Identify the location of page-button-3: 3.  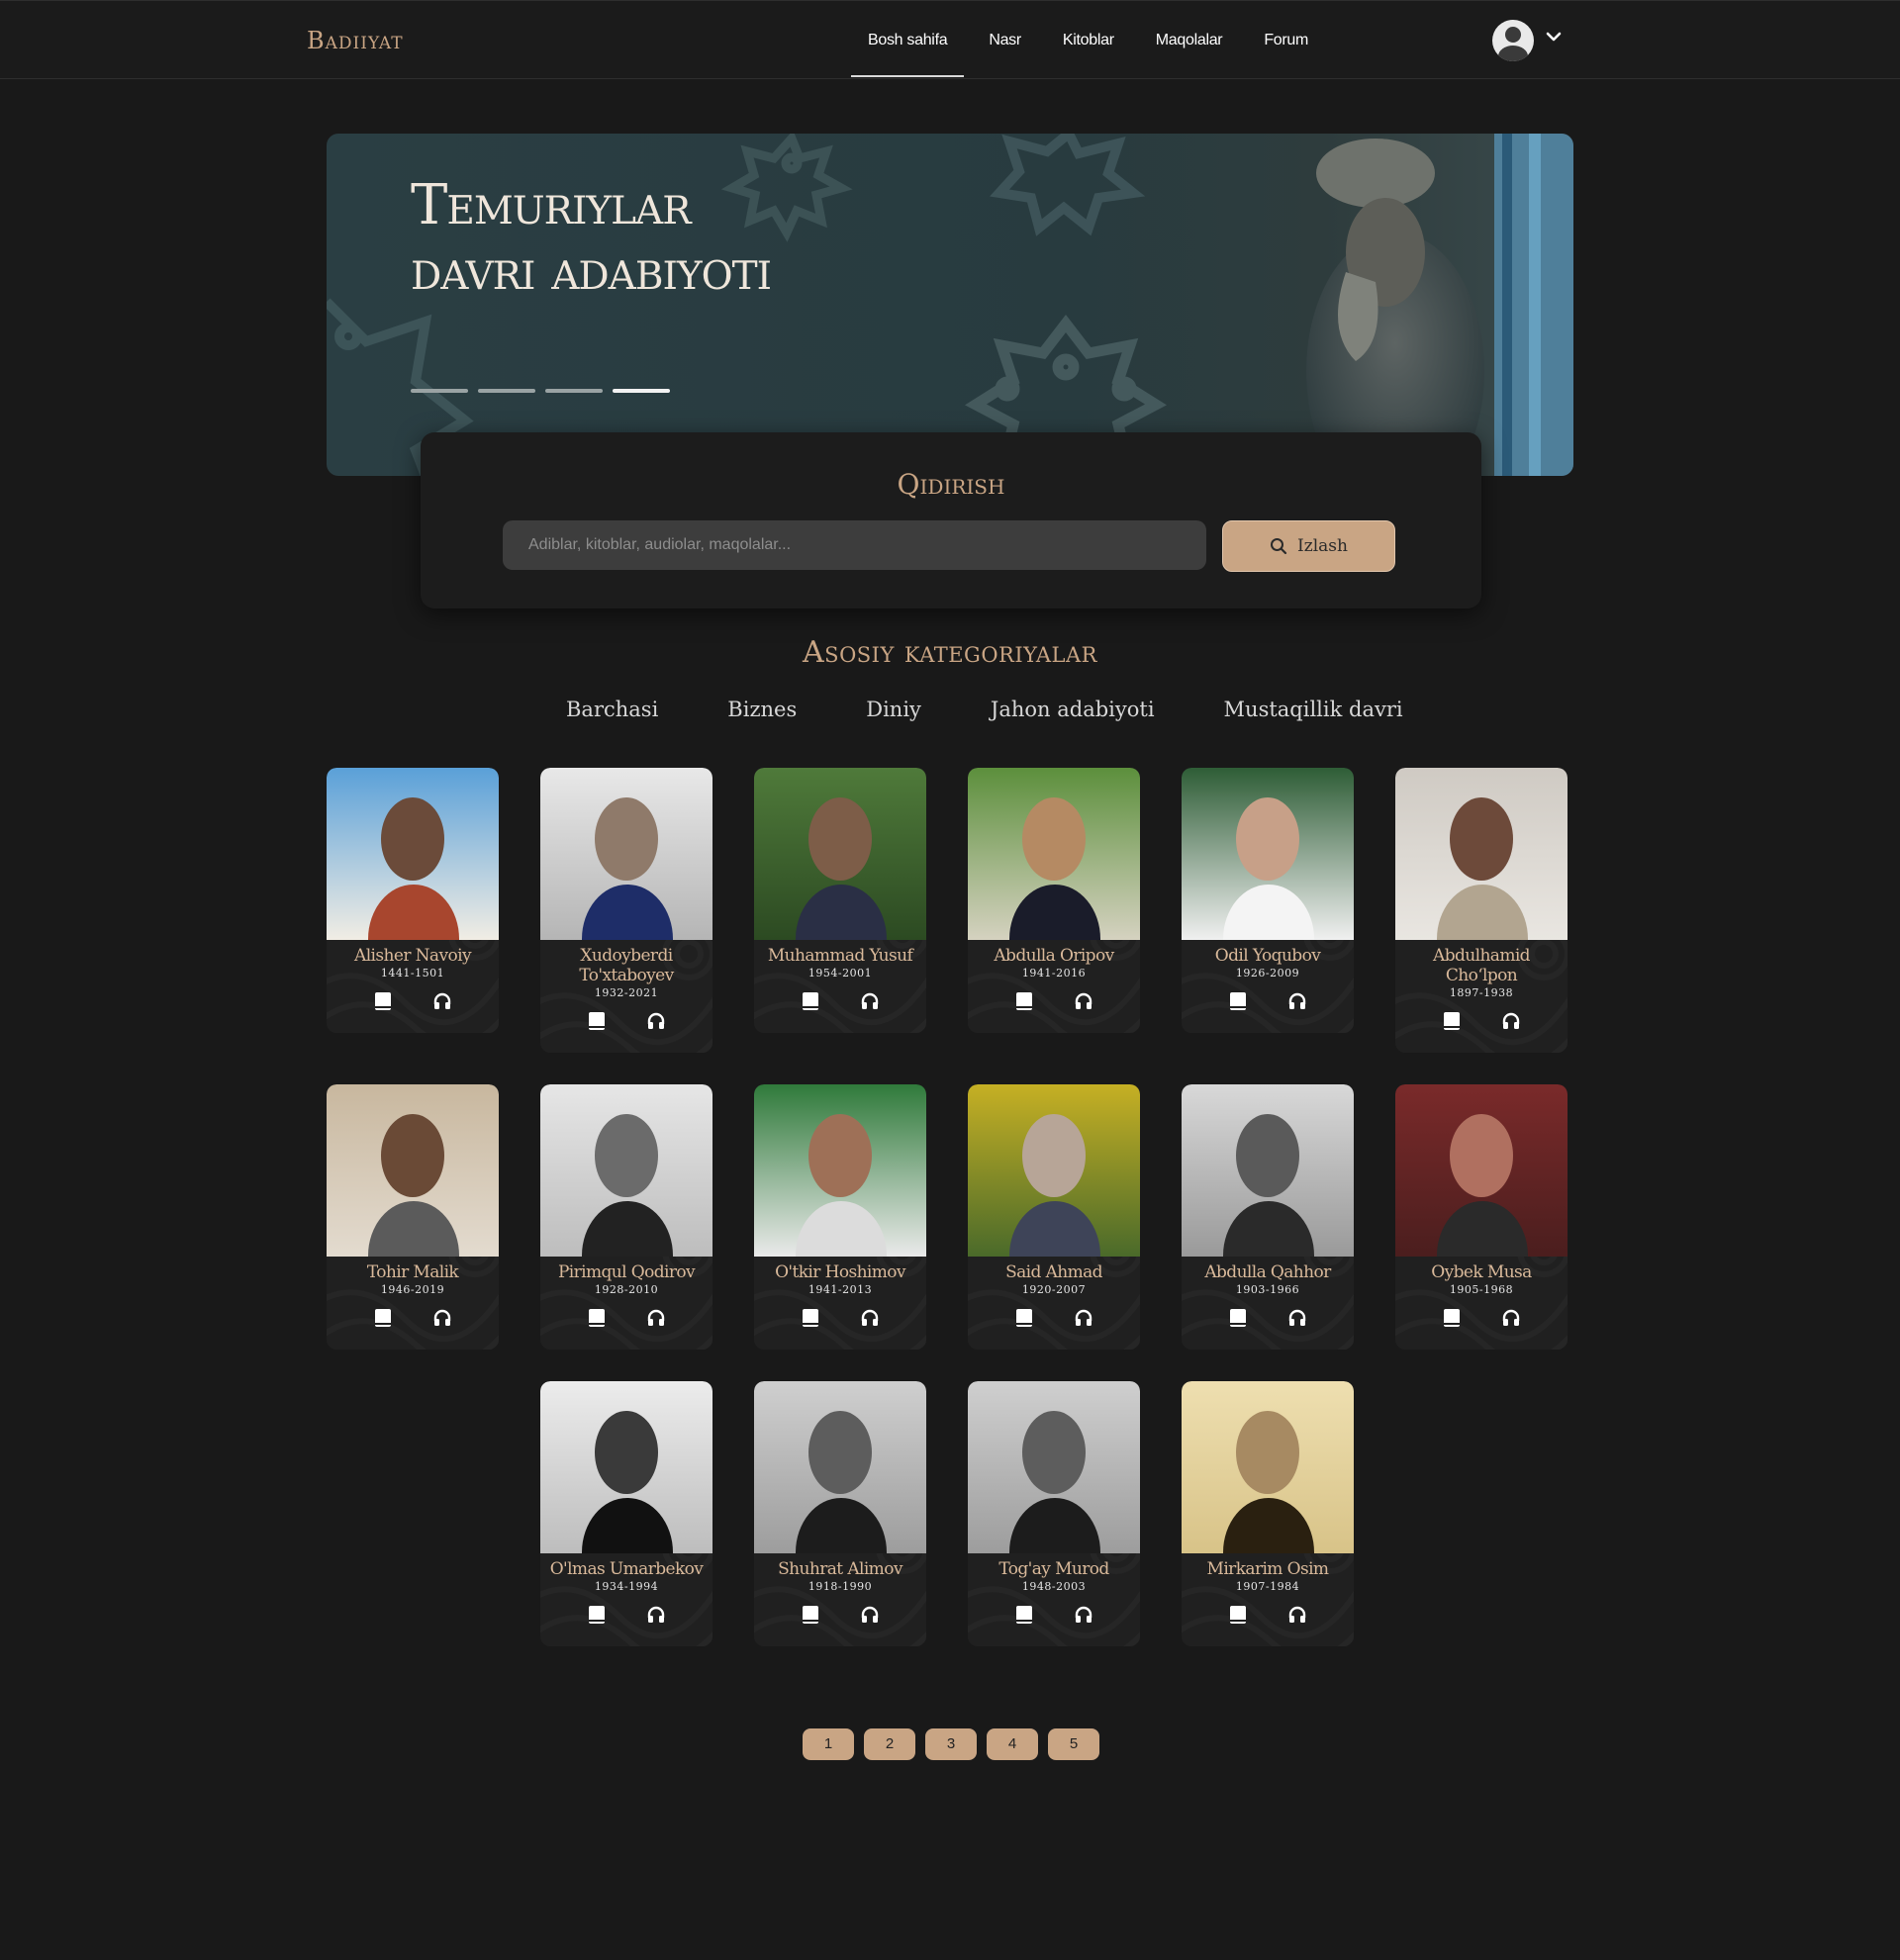
(951, 1744).